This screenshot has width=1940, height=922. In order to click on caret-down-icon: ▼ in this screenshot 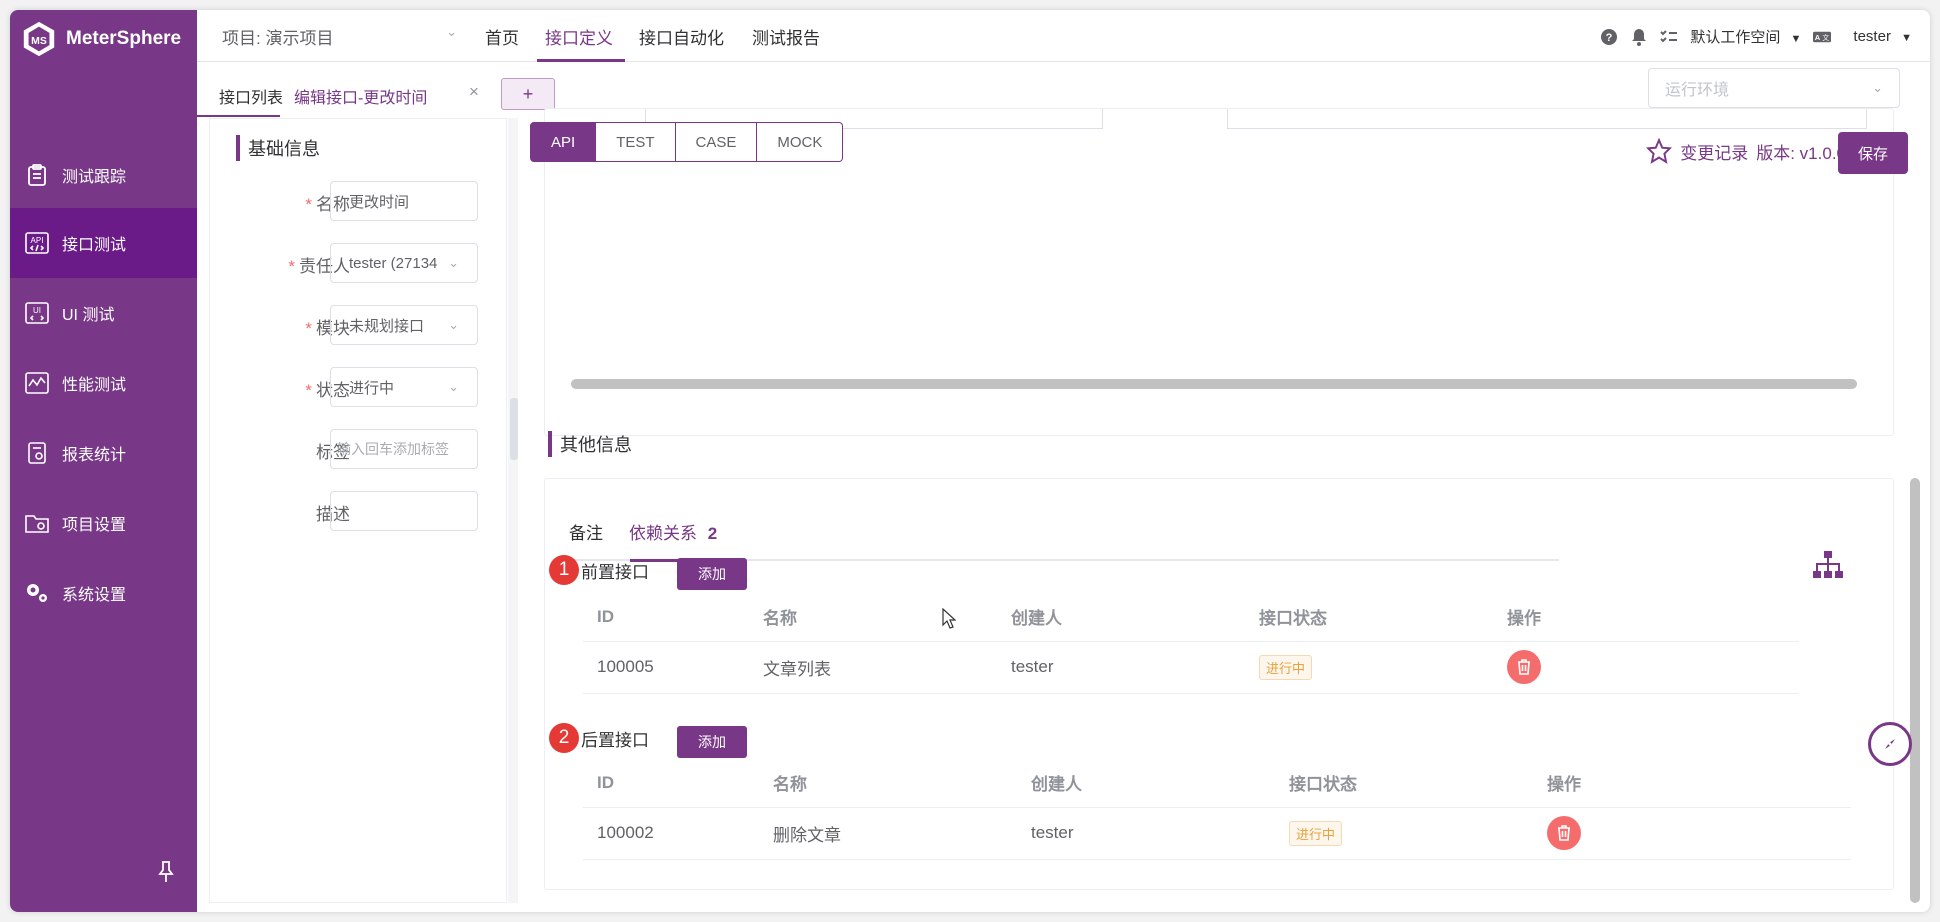, I will do `click(1906, 38)`.